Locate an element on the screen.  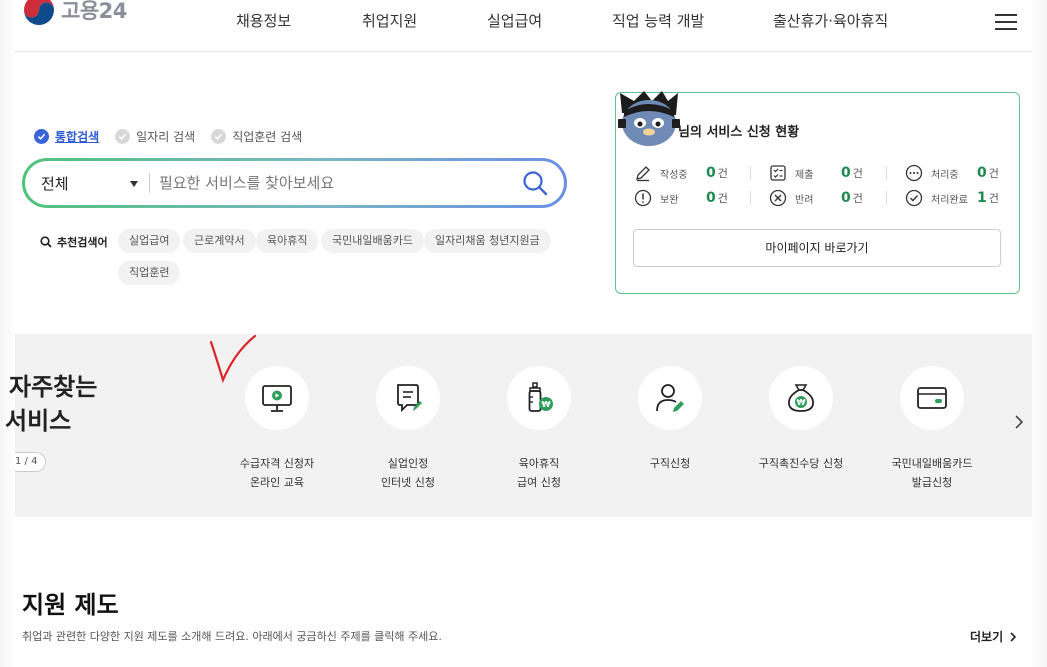
category-select: 전체 is located at coordinates (91, 183).